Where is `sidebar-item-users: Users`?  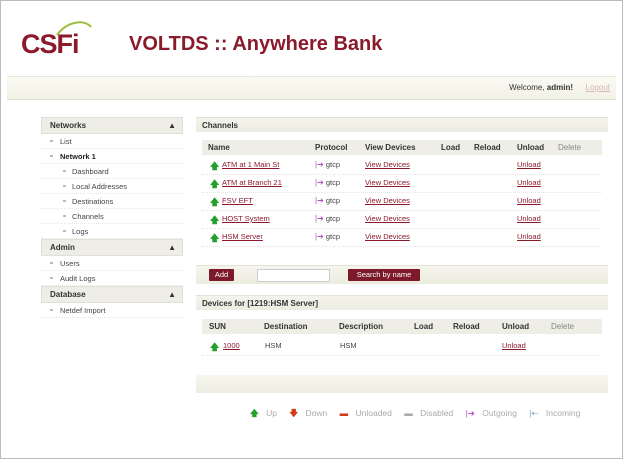 sidebar-item-users: Users is located at coordinates (112, 263).